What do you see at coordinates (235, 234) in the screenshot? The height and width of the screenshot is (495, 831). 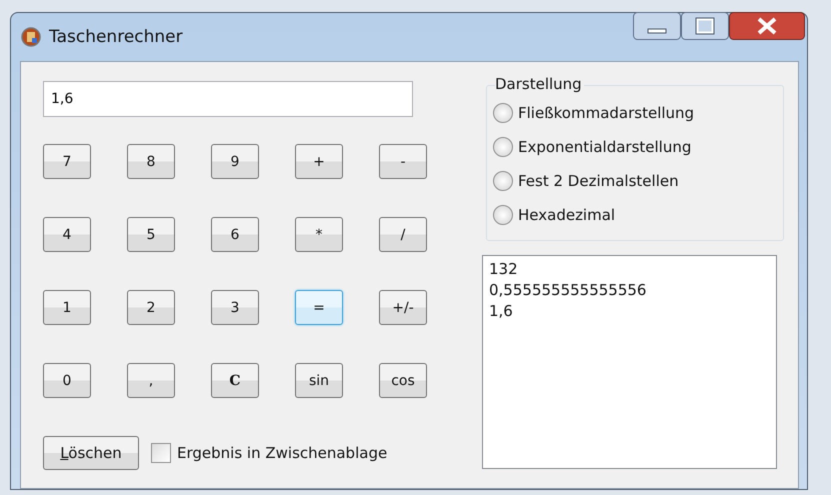 I see `calculator-key: 6` at bounding box center [235, 234].